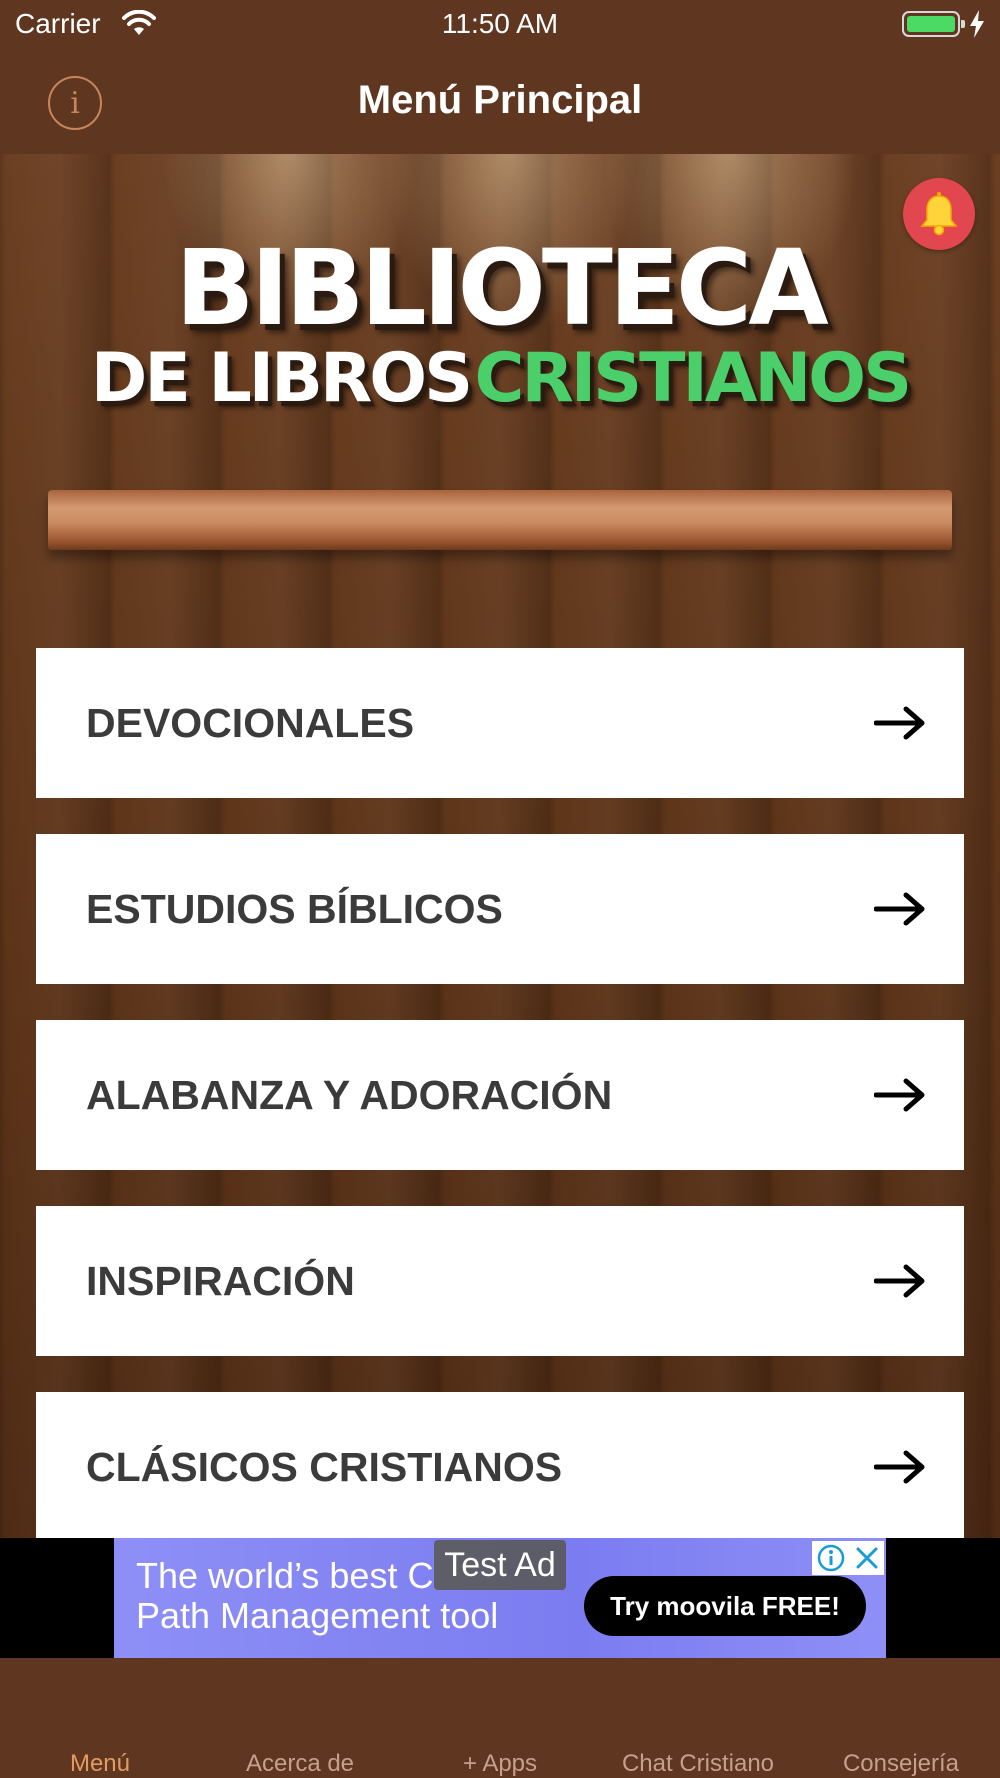 This screenshot has height=1778, width=1000. What do you see at coordinates (500, 1565) in the screenshot?
I see `test-ad-label: Test Ad` at bounding box center [500, 1565].